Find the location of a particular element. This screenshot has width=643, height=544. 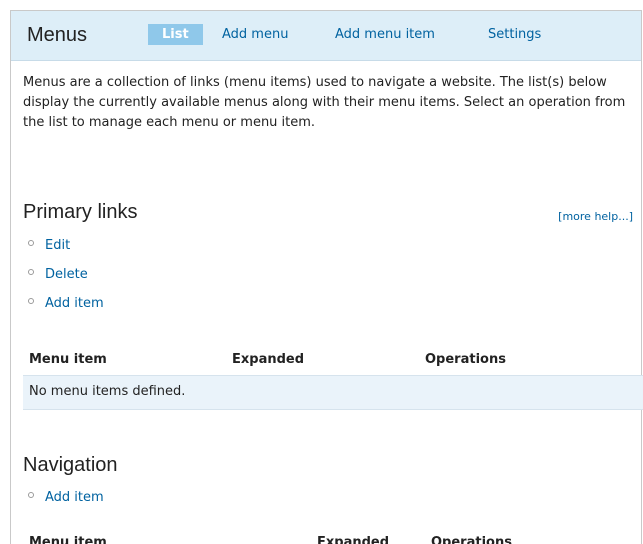

tab-add-menu-item: Add menu item is located at coordinates (385, 34).